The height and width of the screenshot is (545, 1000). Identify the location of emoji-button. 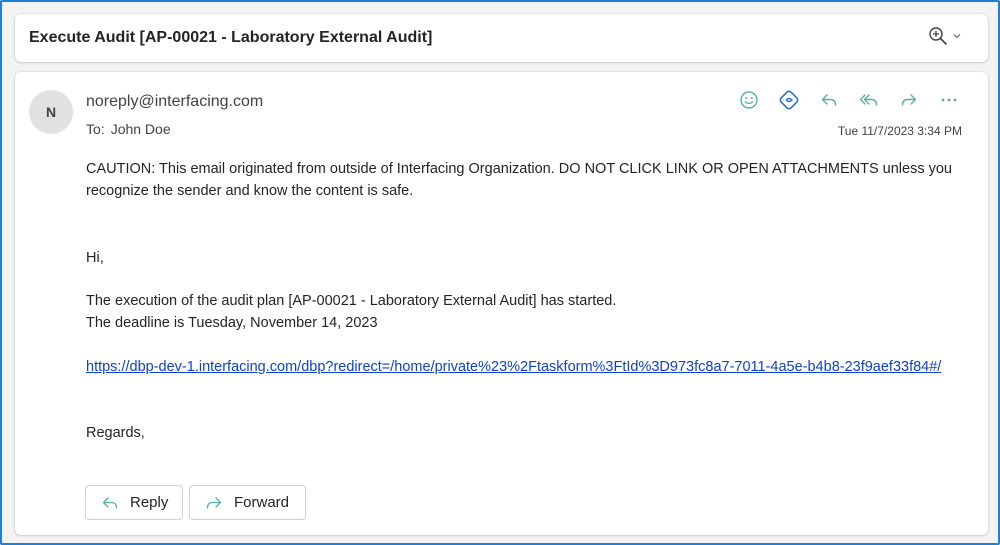
(749, 100).